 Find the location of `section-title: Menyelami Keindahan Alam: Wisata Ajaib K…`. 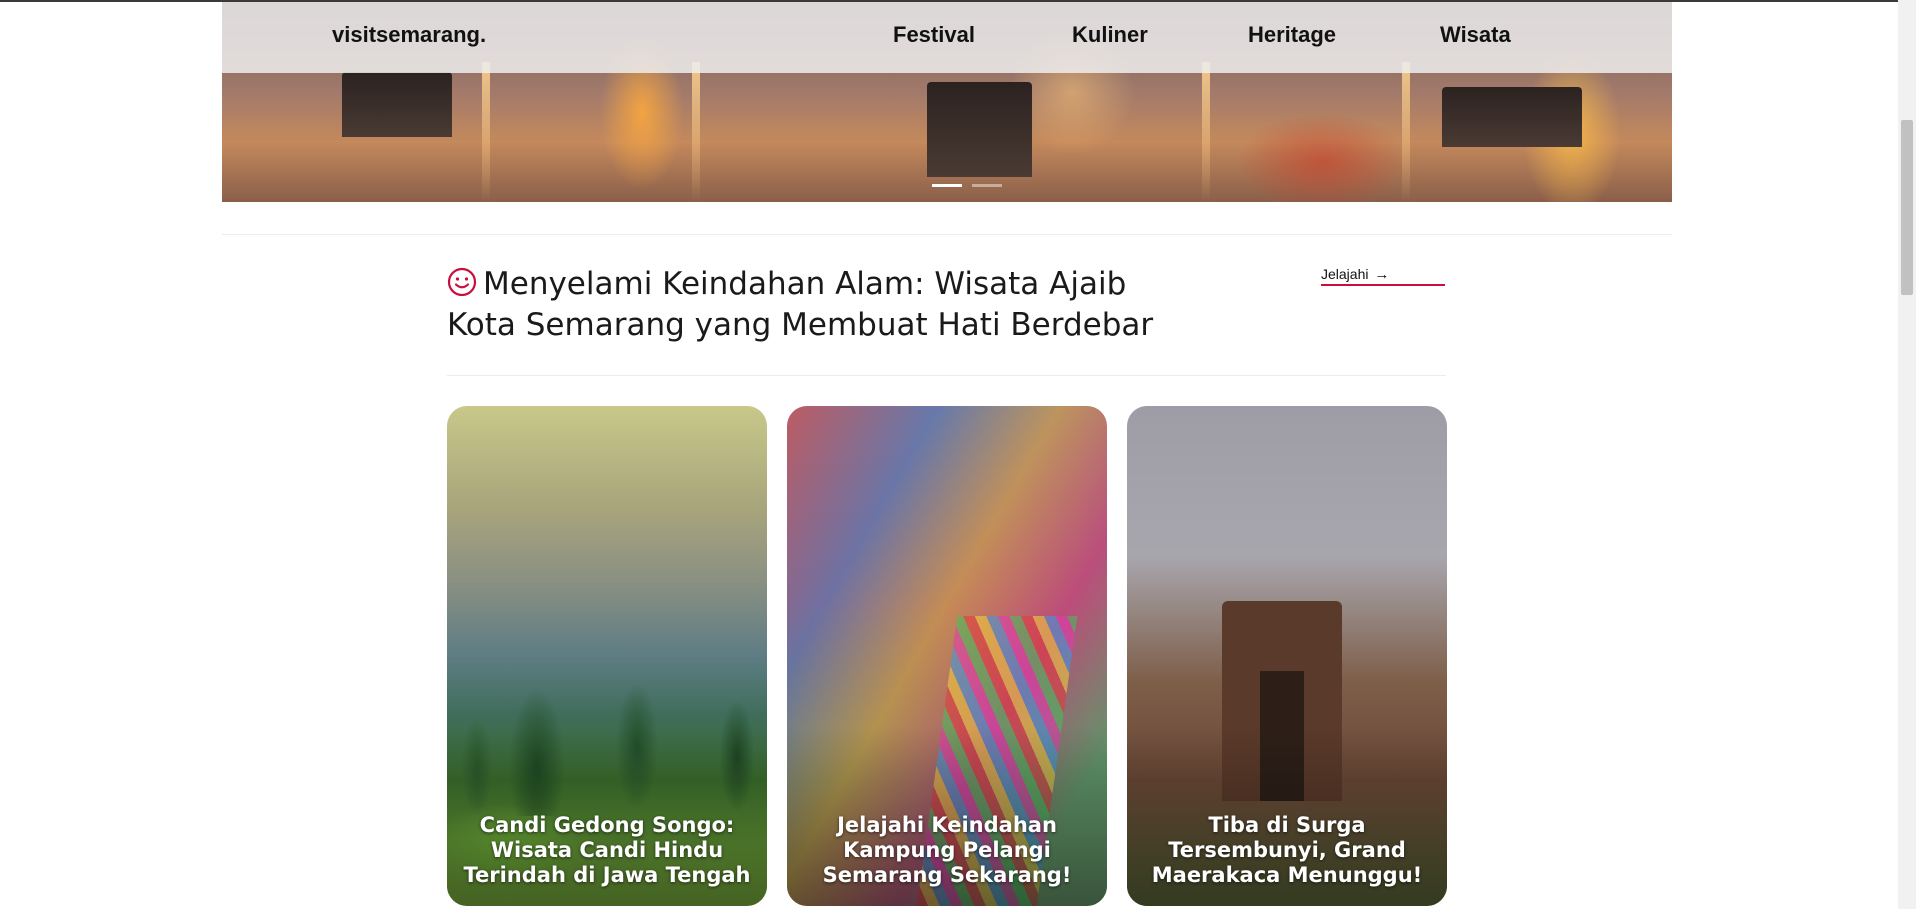

section-title: Menyelami Keindahan Alam: Wisata Ajaib K… is located at coordinates (807, 305).